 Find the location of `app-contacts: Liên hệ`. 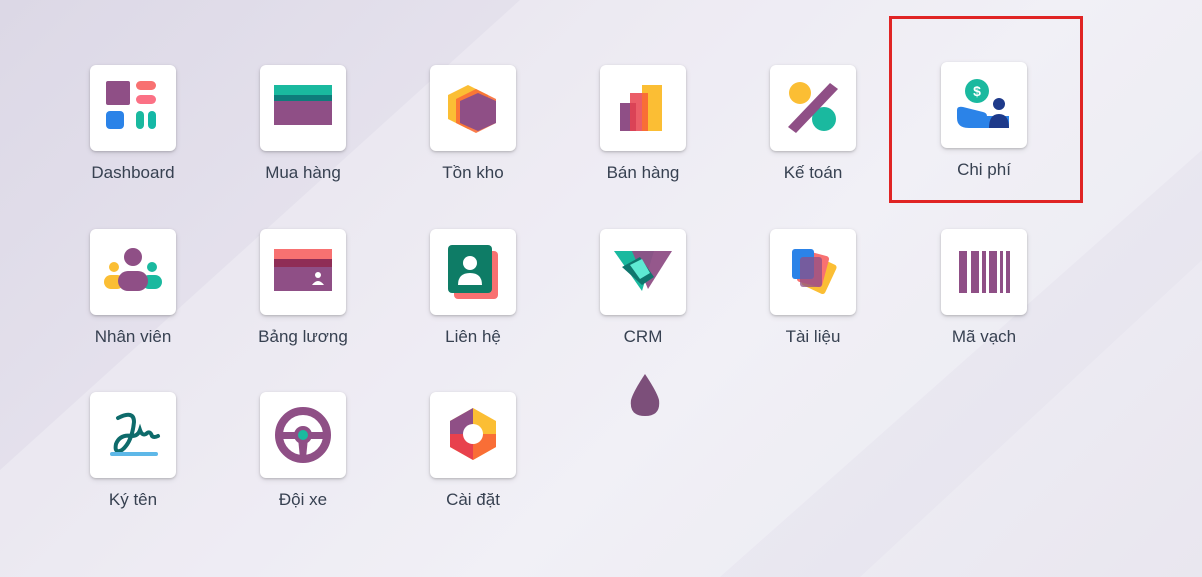

app-contacts: Liên hệ is located at coordinates (473, 304).